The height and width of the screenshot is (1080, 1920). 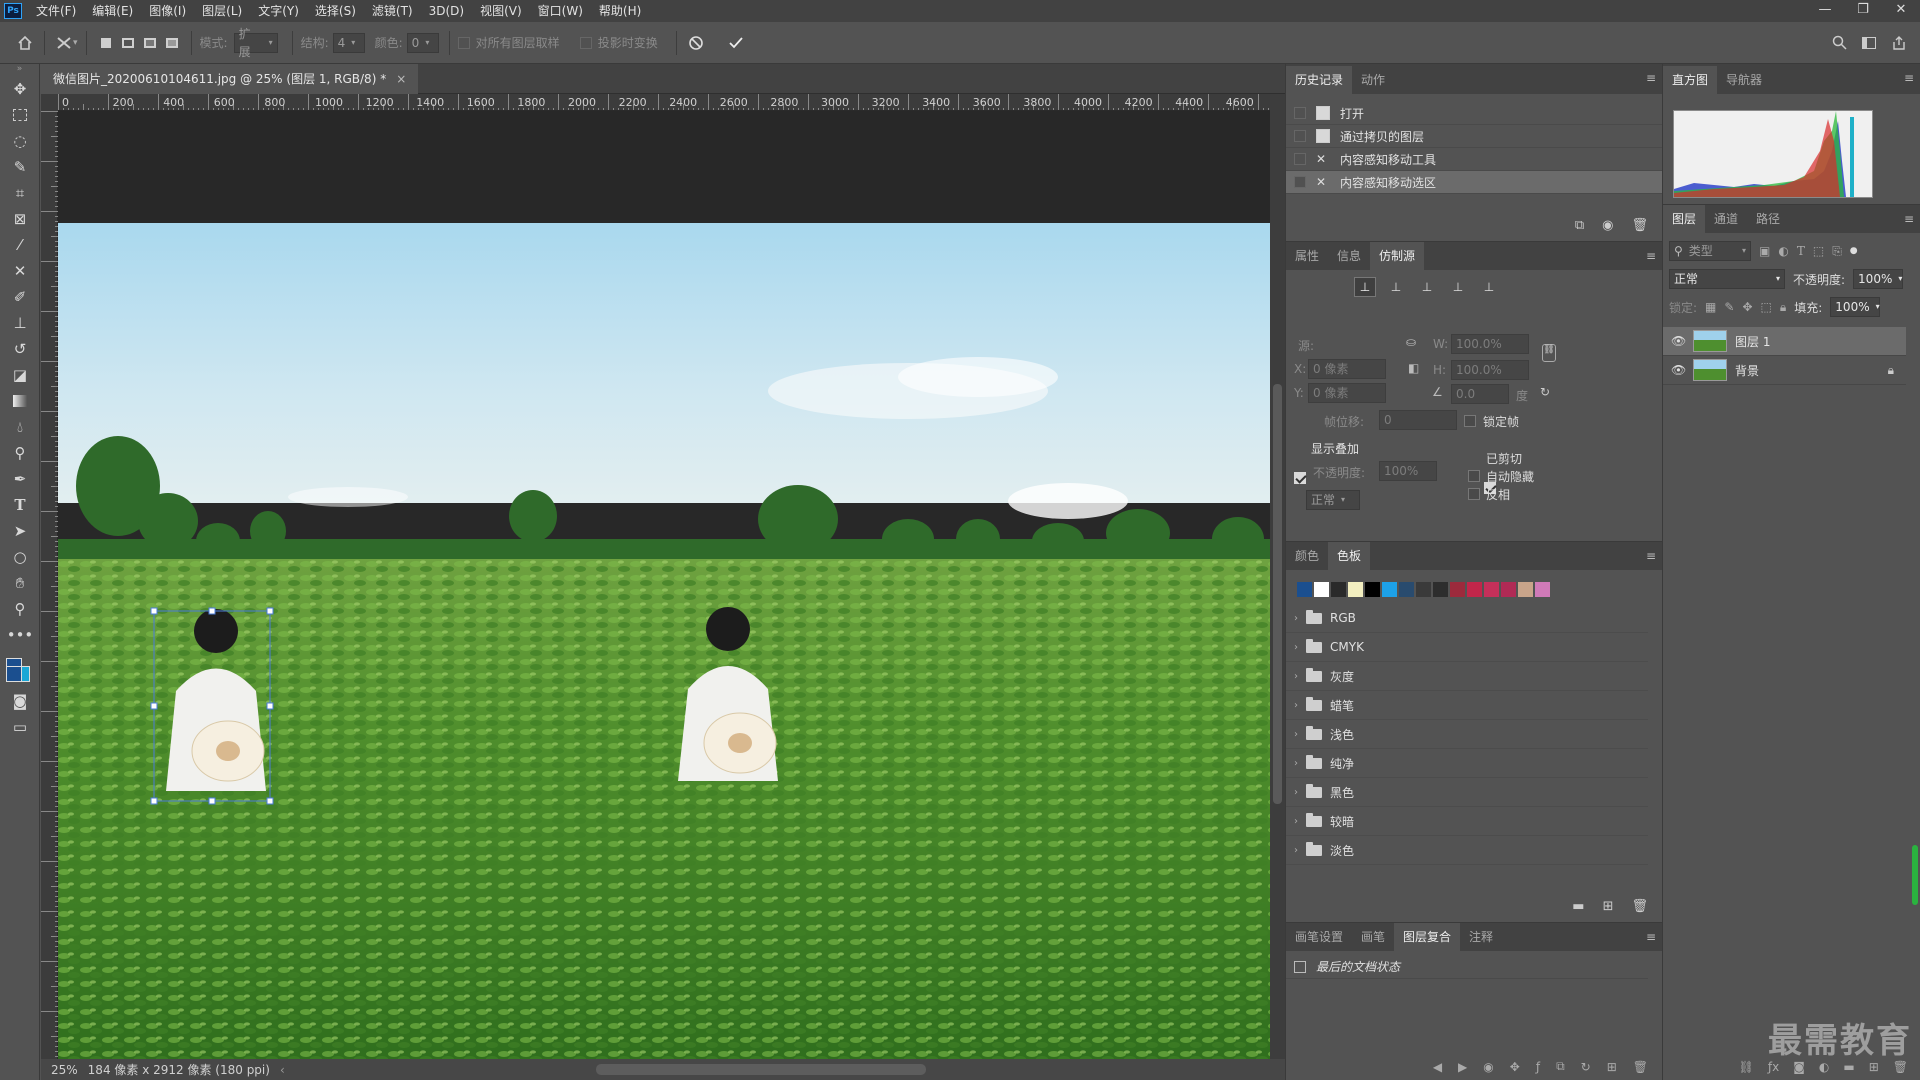 What do you see at coordinates (1373, 937) in the screenshot?
I see `tab-brushes: 画笔` at bounding box center [1373, 937].